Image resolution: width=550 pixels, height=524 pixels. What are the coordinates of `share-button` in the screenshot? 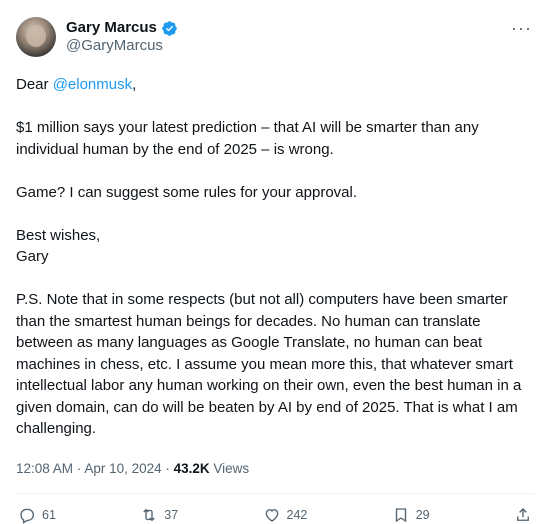 It's located at (523, 515).